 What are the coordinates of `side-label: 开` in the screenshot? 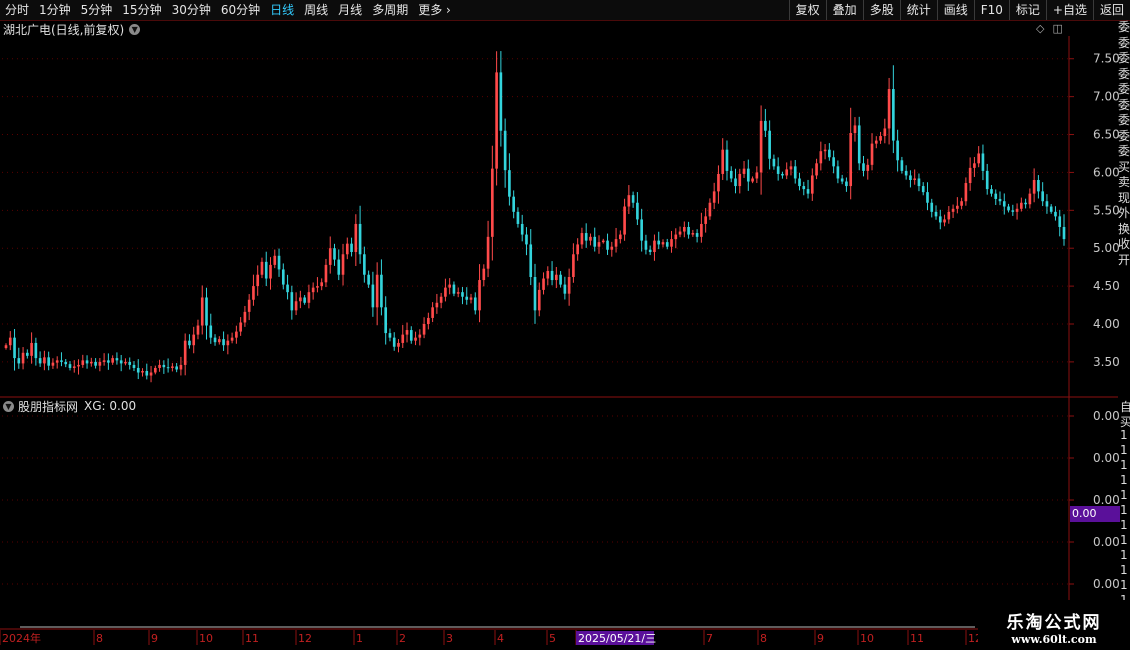 It's located at (1124, 259).